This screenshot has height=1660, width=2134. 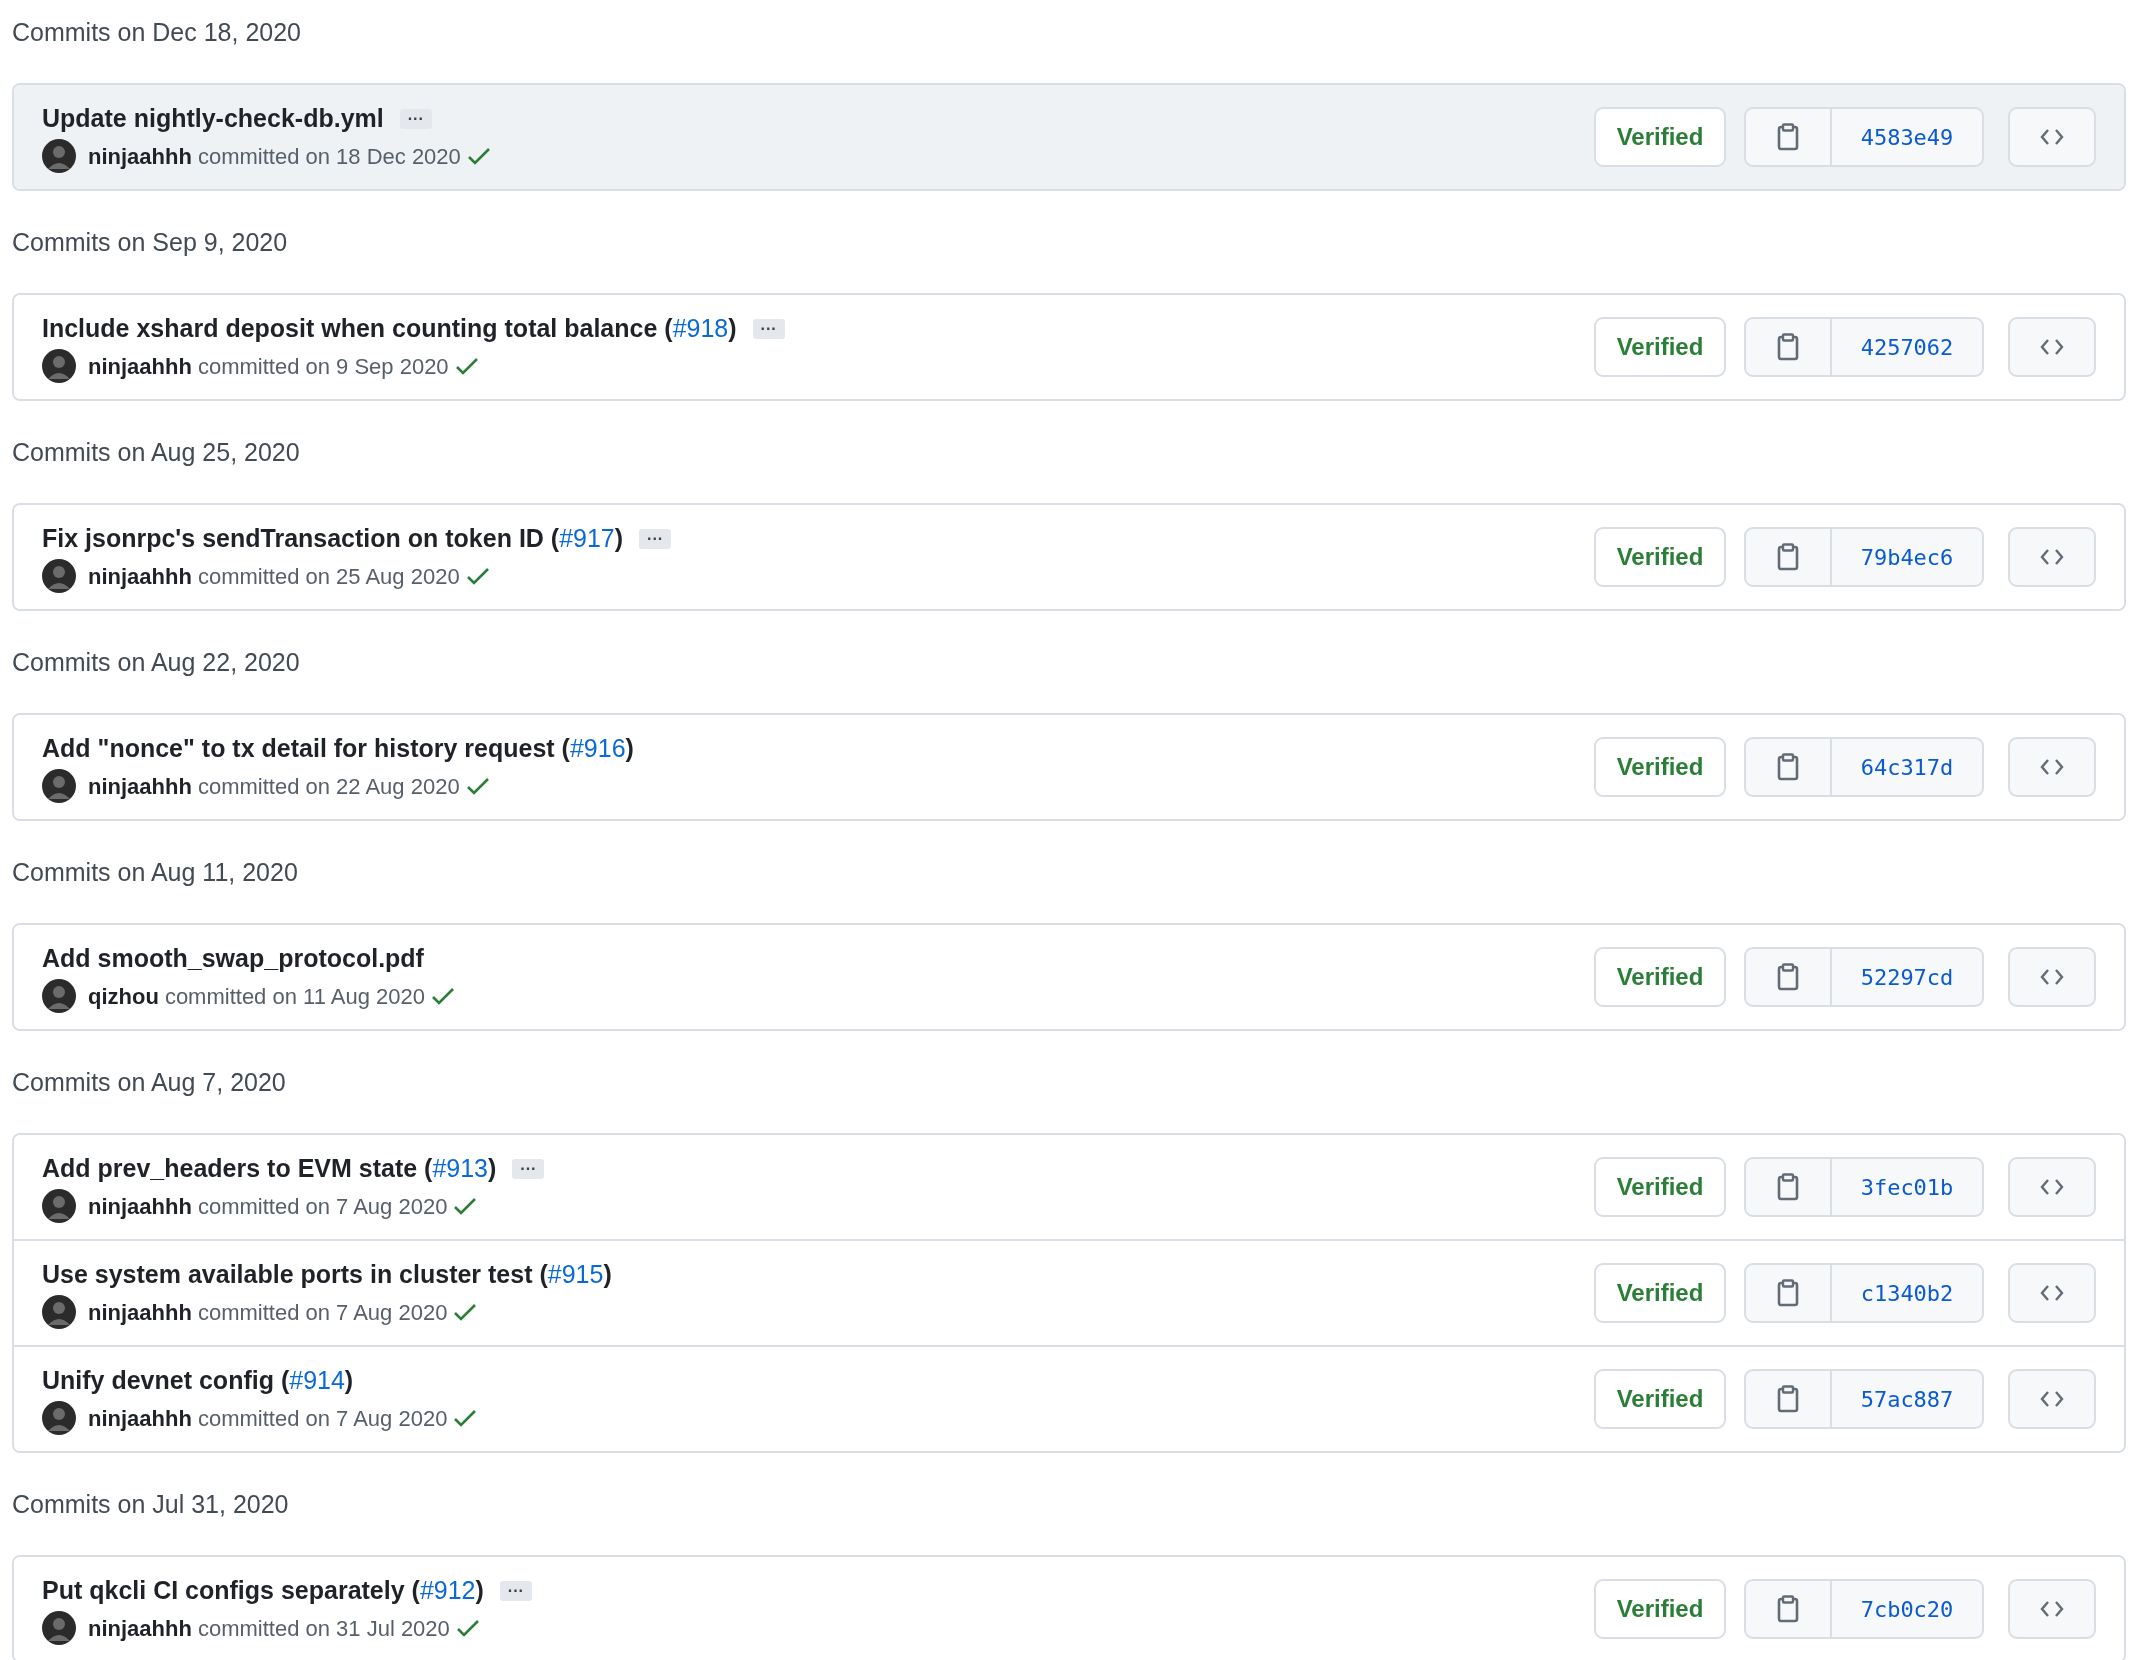 What do you see at coordinates (575, 1274) in the screenshot?
I see `pull-request-link: #915` at bounding box center [575, 1274].